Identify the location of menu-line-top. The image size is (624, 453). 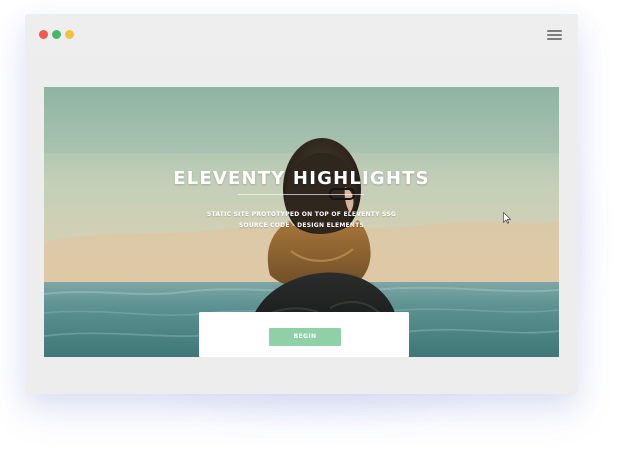
(554, 31).